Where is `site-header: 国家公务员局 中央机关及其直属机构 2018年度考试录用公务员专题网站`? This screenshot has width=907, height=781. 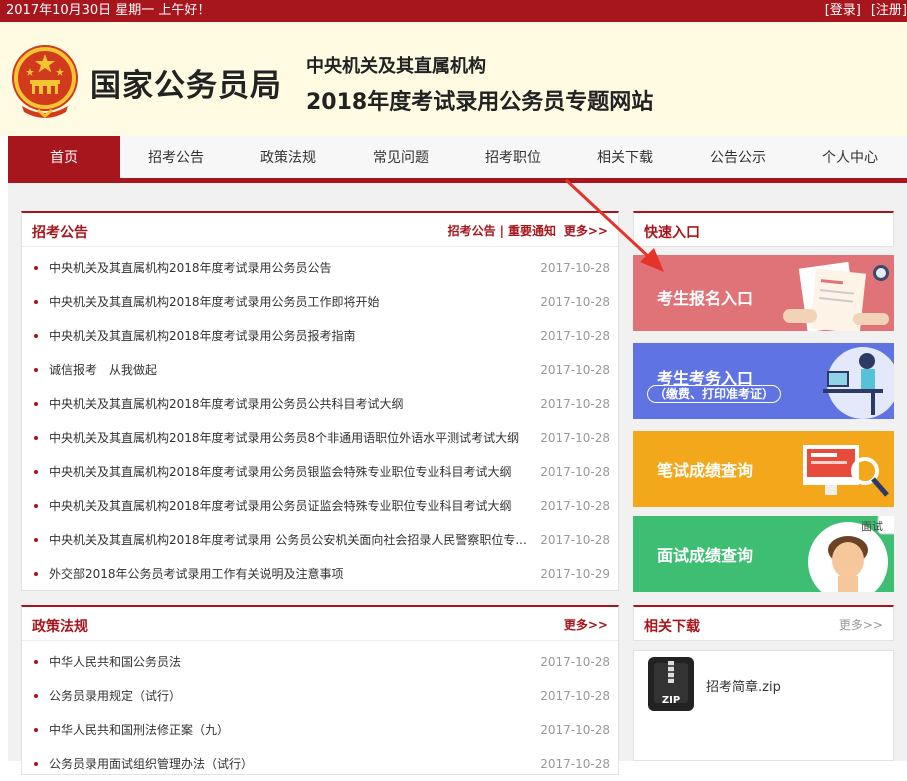 site-header: 国家公务员局 中央机关及其直属机构 2018年度考试录用公务员专题网站 is located at coordinates (453, 79).